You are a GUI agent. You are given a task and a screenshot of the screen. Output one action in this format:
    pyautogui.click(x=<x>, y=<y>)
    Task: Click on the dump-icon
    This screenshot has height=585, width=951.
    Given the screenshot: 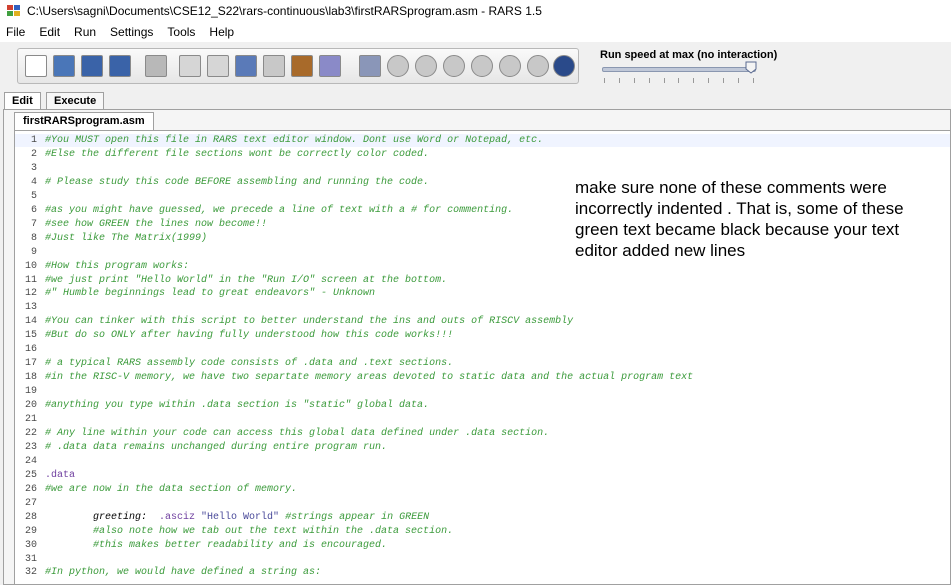 What is the action you would take?
    pyautogui.click(x=156, y=66)
    